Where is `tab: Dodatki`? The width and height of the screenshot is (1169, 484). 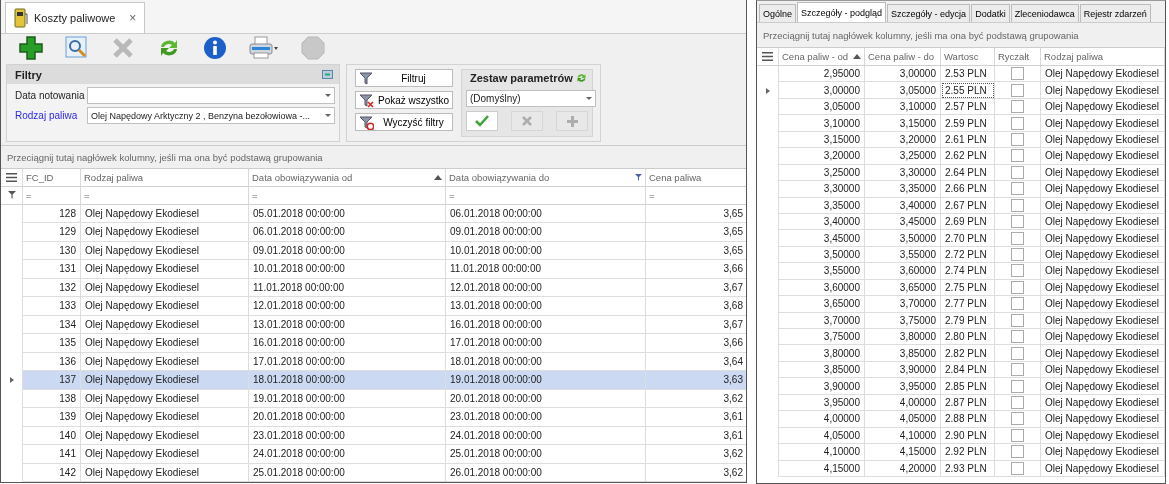 tab: Dodatki is located at coordinates (990, 13).